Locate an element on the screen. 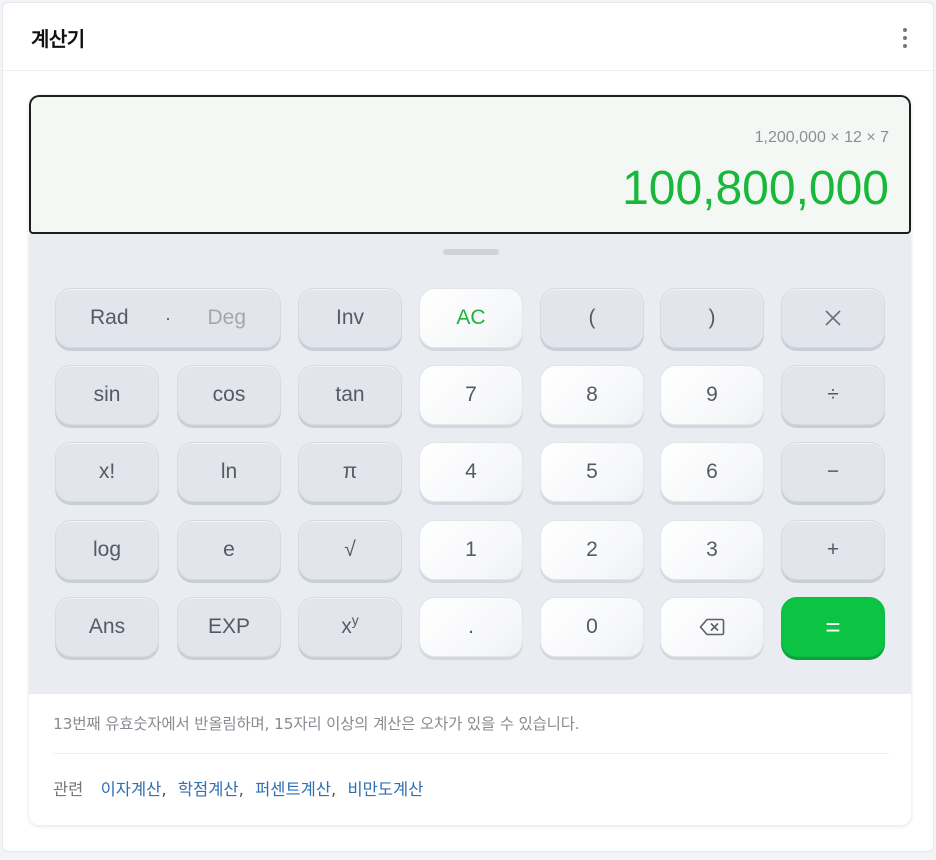 Image resolution: width=936 pixels, height=860 pixels. sqrt-button: √ is located at coordinates (350, 550).